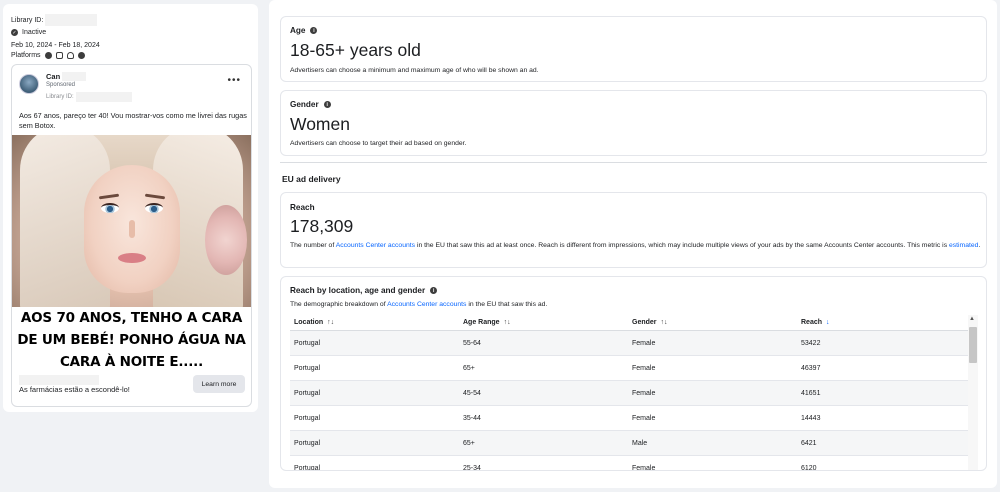  What do you see at coordinates (53, 76) in the screenshot?
I see `advertiser-name-text: Can` at bounding box center [53, 76].